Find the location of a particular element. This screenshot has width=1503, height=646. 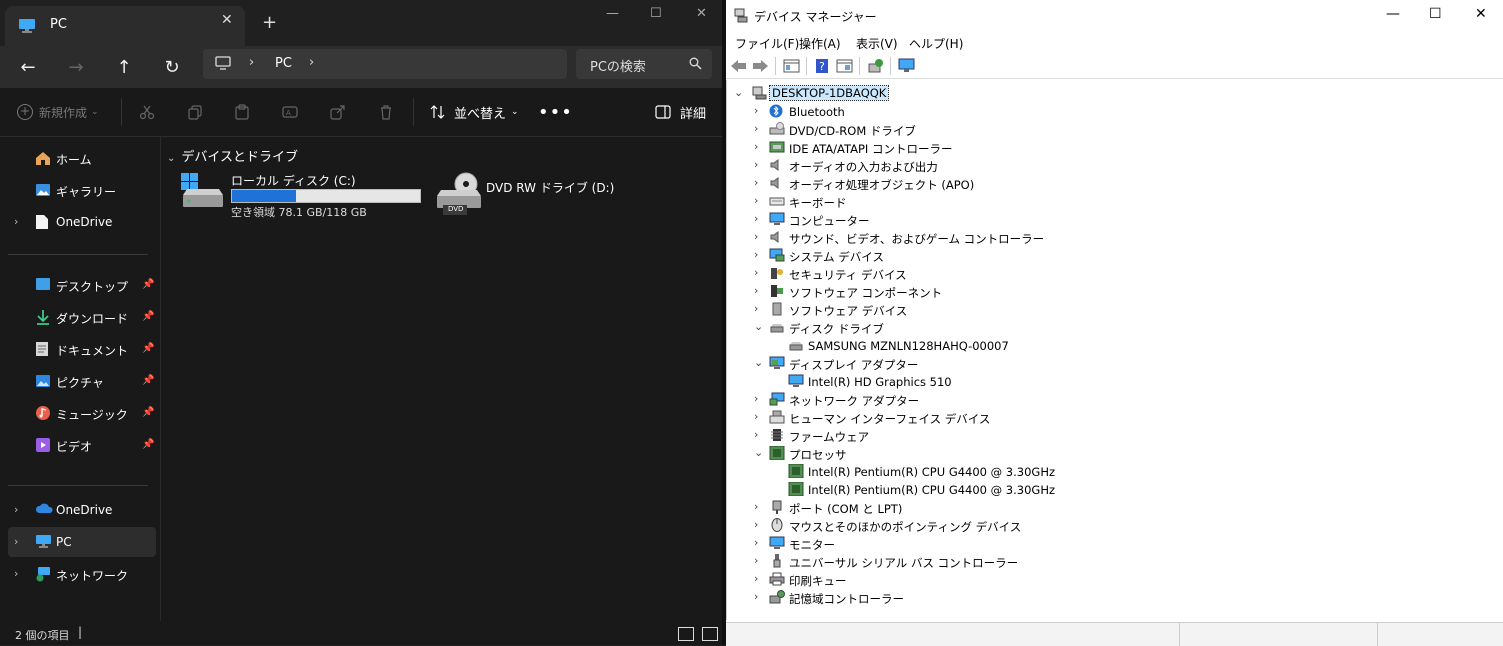

rename-button: A is located at coordinates (290, 112).